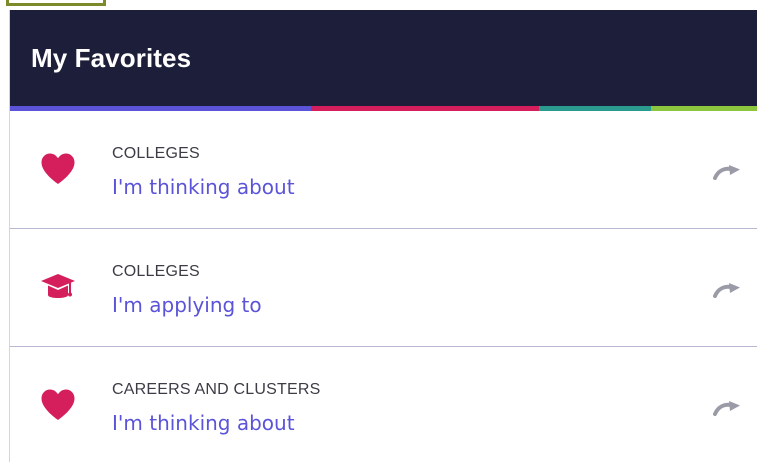 The height and width of the screenshot is (462, 757). Describe the element at coordinates (56, 3) in the screenshot. I see `top-tab-outline` at that location.